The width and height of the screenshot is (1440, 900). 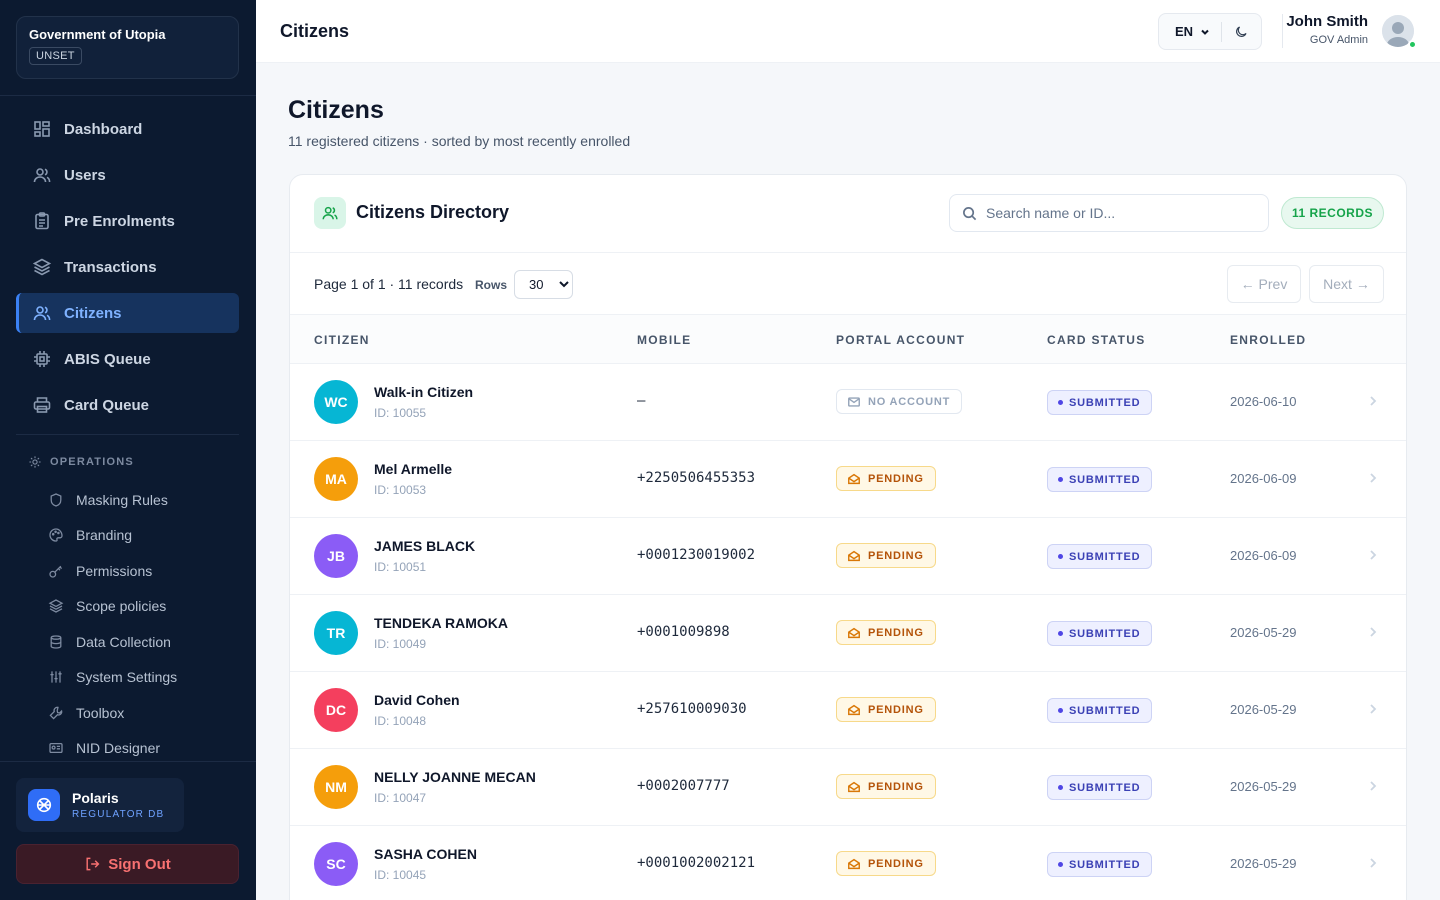 I want to click on nav-item-card-queue: Card Queue, so click(x=127, y=405).